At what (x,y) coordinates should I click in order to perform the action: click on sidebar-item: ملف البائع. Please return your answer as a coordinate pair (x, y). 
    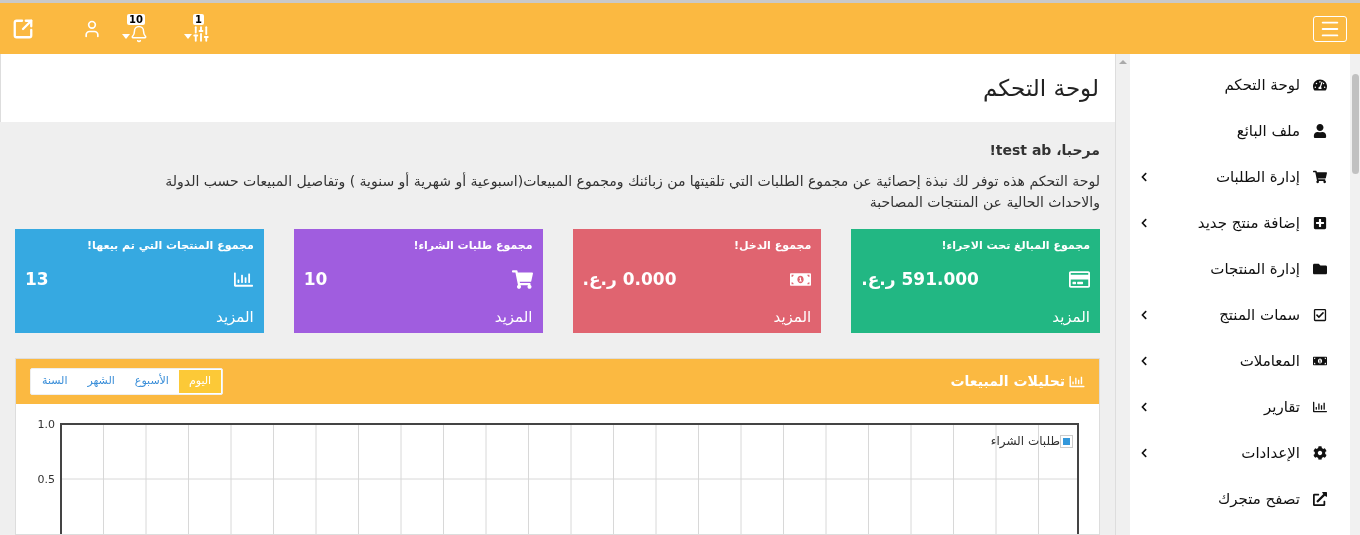
    Looking at the image, I should click on (1240, 131).